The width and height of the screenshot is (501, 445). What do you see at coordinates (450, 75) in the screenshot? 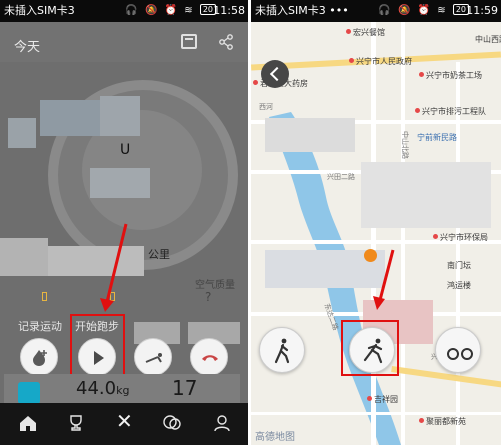
I see `poi-label: 兴宁市奶茶工场` at bounding box center [450, 75].